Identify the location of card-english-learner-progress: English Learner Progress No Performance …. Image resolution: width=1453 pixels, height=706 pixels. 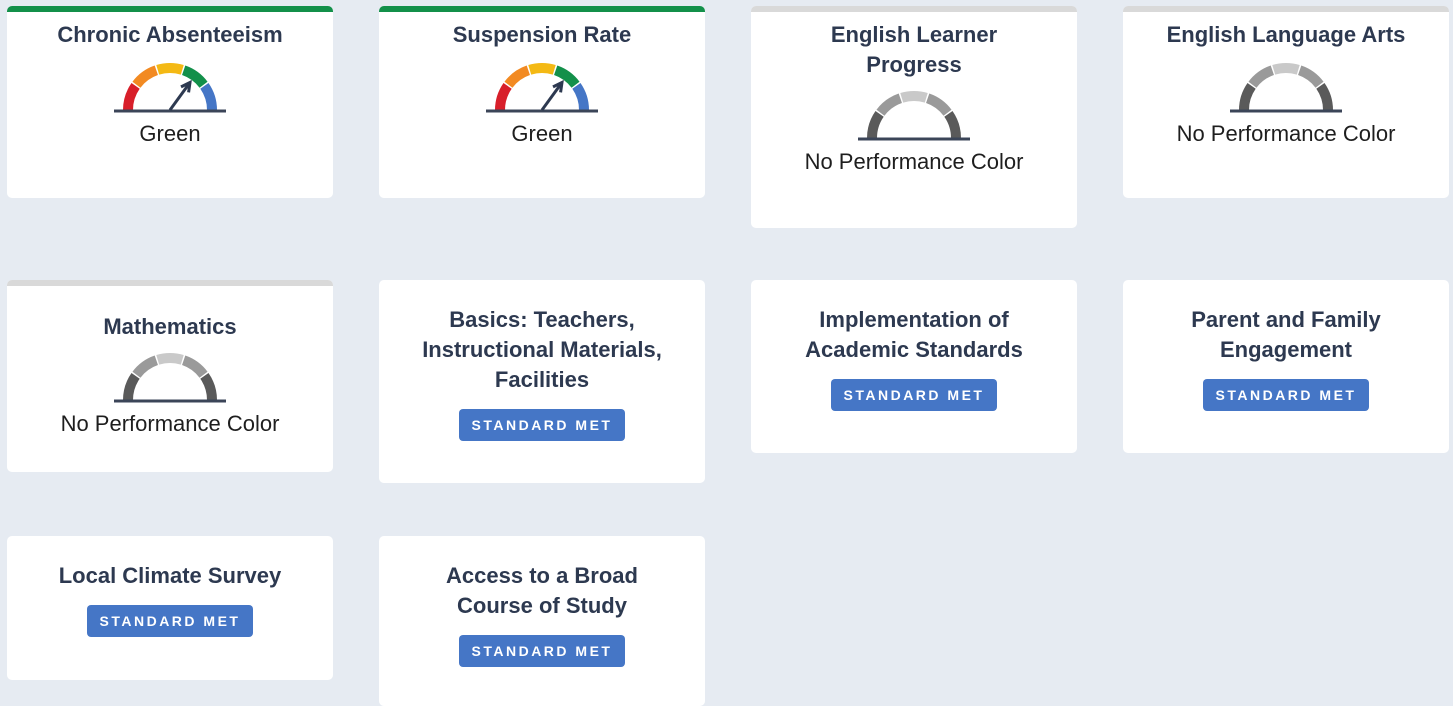
(914, 117).